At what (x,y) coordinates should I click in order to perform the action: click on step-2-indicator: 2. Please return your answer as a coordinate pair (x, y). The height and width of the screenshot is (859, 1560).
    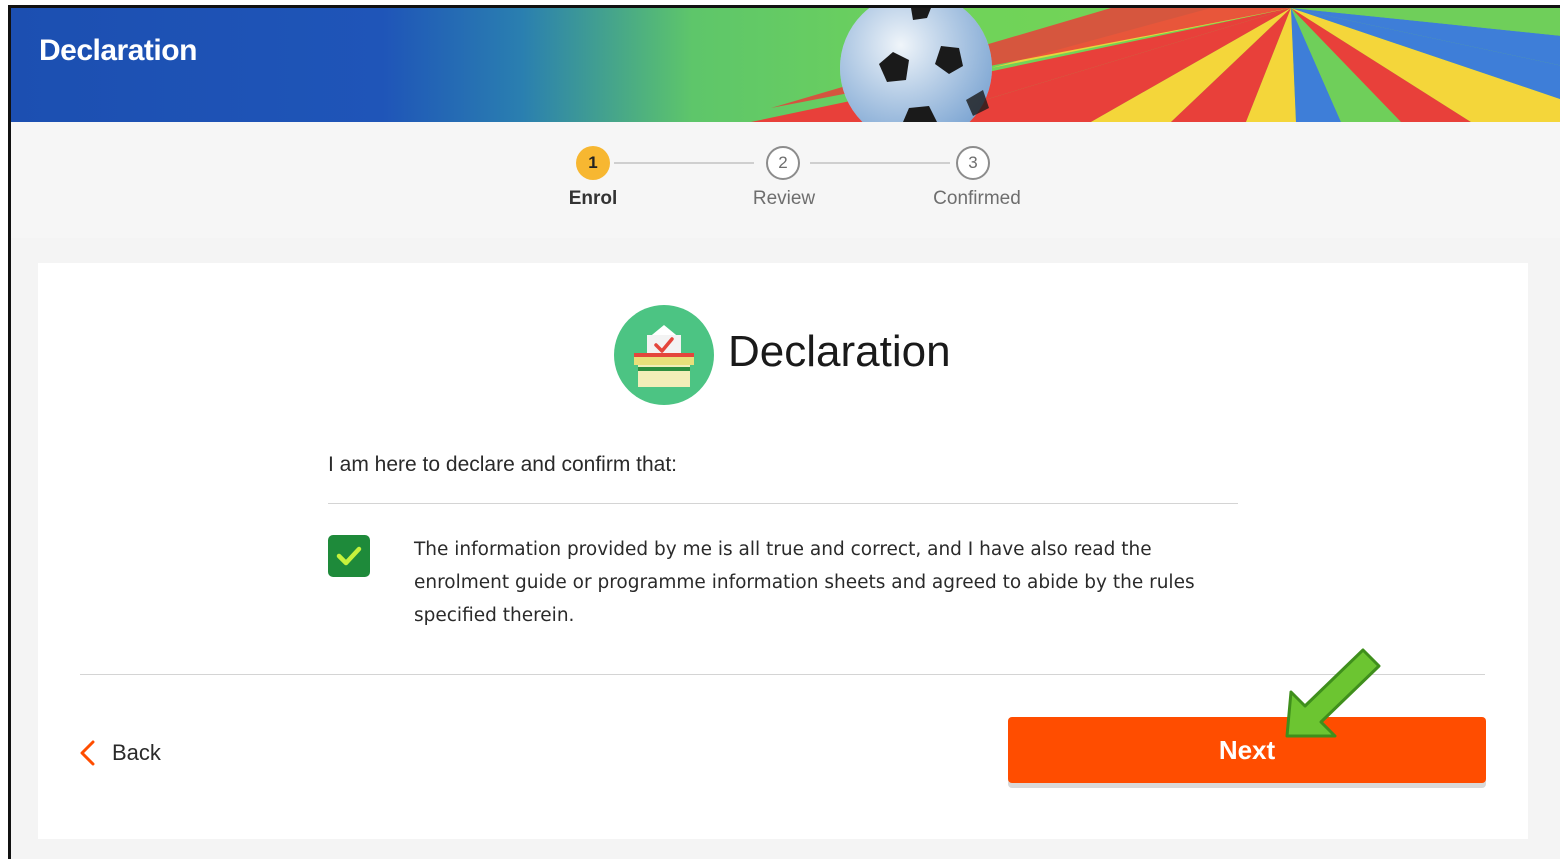
    Looking at the image, I should click on (783, 163).